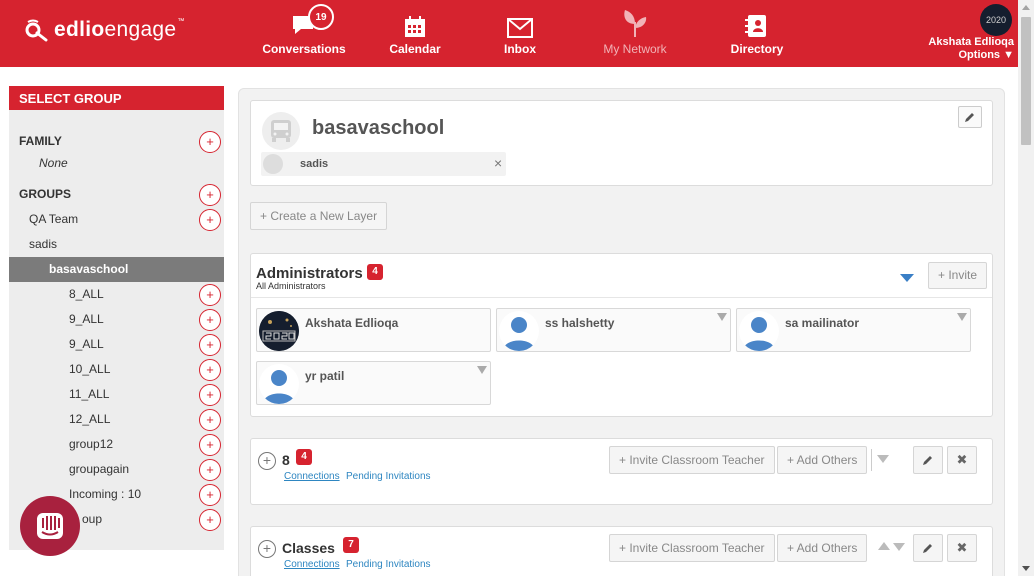 The height and width of the screenshot is (576, 1034). Describe the element at coordinates (91, 444) in the screenshot. I see `sidebar-item-label: group12` at that location.